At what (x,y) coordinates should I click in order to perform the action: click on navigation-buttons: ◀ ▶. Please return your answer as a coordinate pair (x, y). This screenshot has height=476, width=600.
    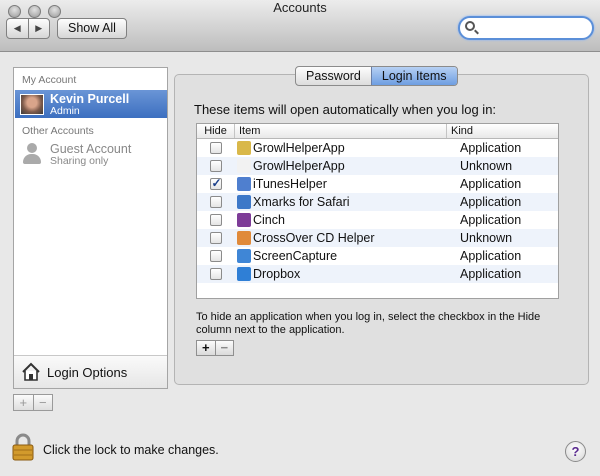
    Looking at the image, I should click on (28, 28).